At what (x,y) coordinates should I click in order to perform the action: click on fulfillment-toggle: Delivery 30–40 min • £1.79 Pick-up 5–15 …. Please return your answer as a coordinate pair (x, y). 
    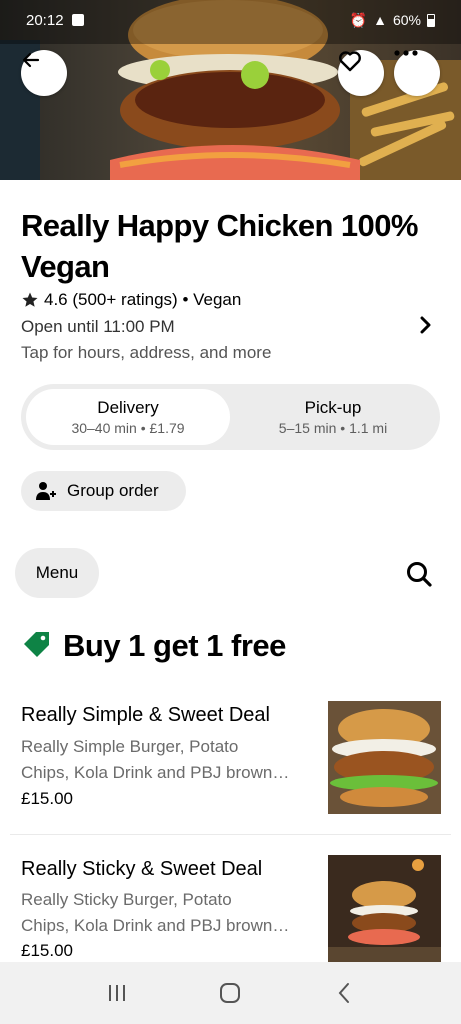
    Looking at the image, I should click on (230, 417).